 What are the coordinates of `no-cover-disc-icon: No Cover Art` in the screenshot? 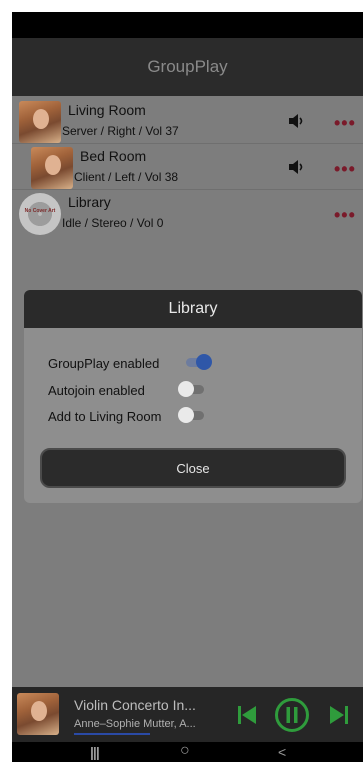 It's located at (40, 214).